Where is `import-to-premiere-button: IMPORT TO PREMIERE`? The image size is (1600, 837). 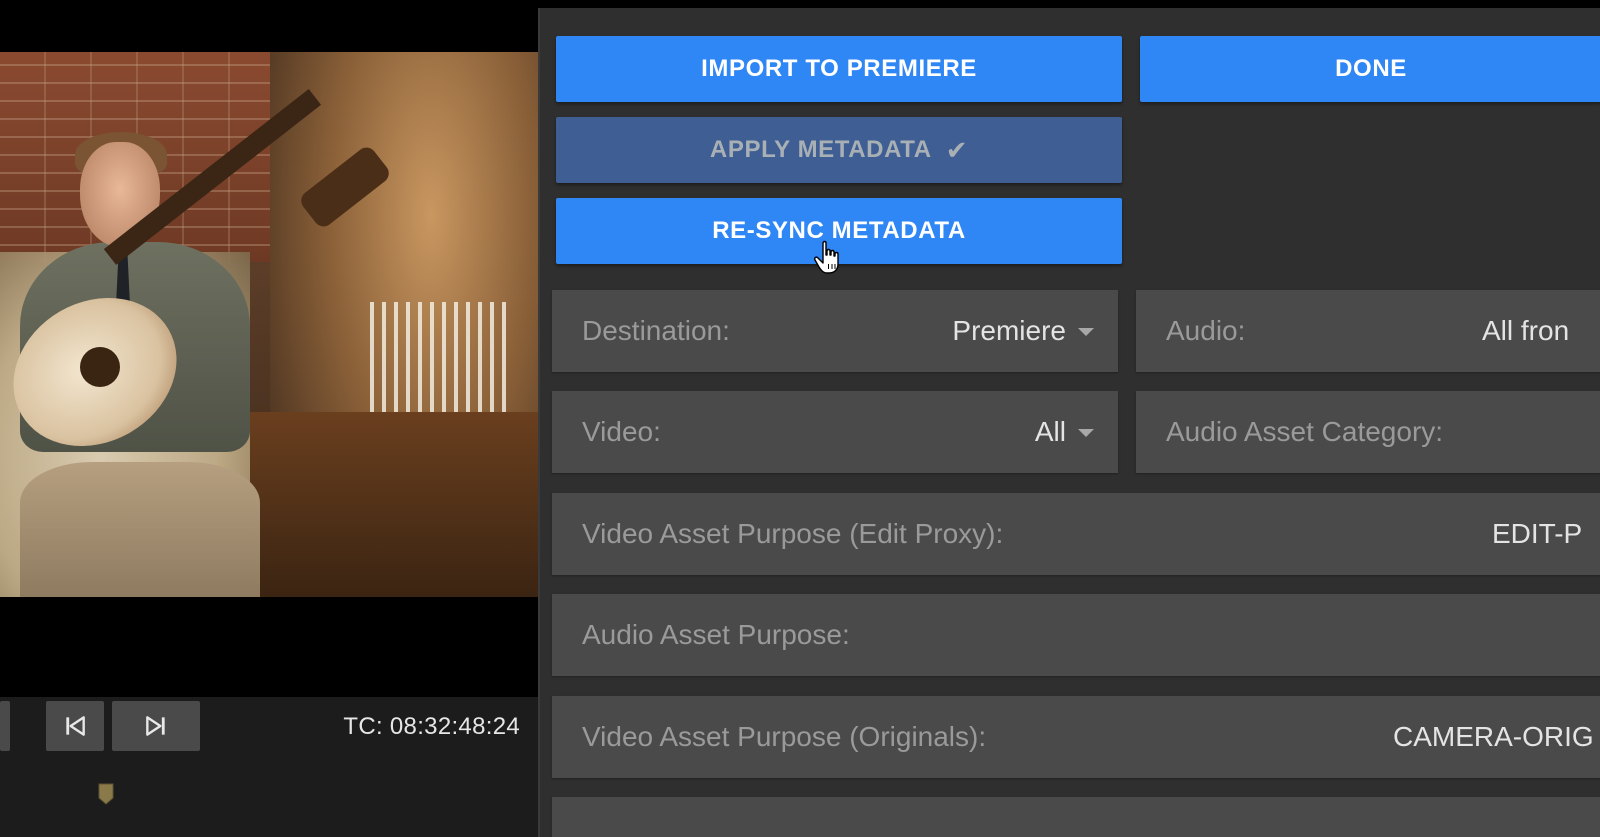 import-to-premiere-button: IMPORT TO PREMIERE is located at coordinates (839, 69).